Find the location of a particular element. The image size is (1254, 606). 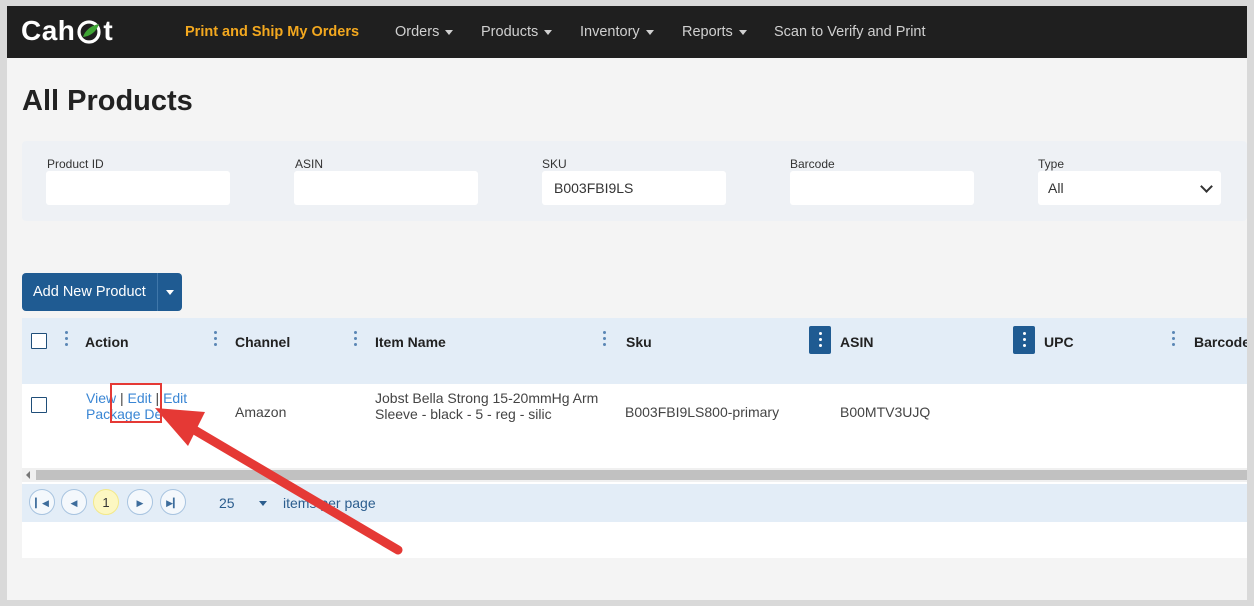

channel-cell: Amazon is located at coordinates (261, 412).